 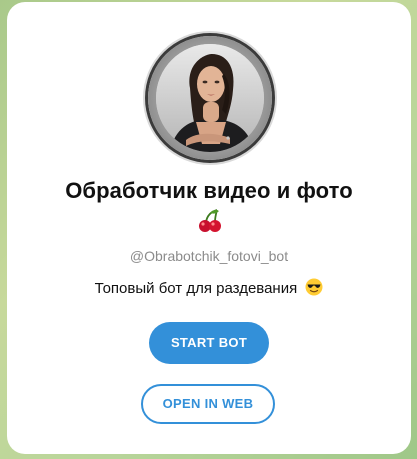 I want to click on avatar-frame, so click(x=210, y=98).